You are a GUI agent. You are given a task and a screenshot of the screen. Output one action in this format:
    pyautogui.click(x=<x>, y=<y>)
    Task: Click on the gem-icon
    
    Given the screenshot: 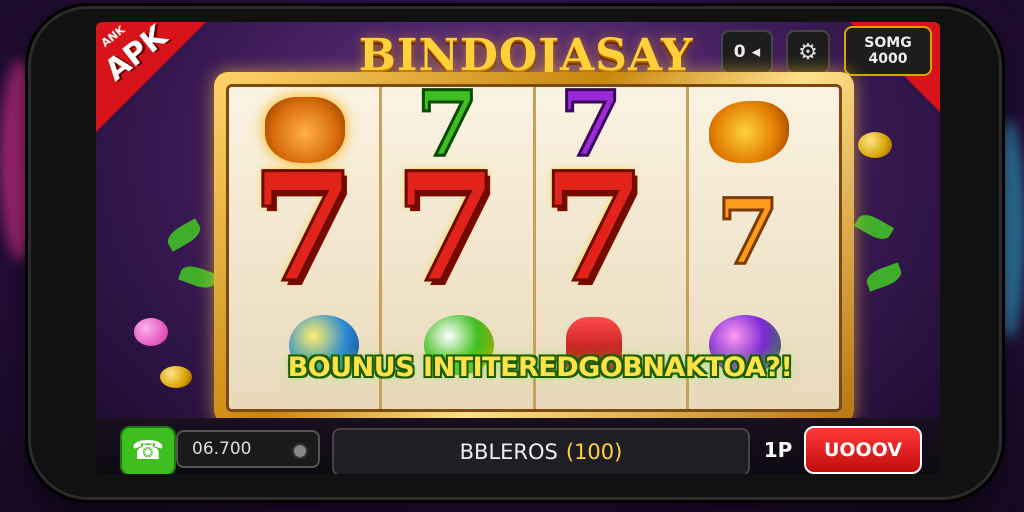 What is the action you would take?
    pyautogui.click(x=151, y=332)
    